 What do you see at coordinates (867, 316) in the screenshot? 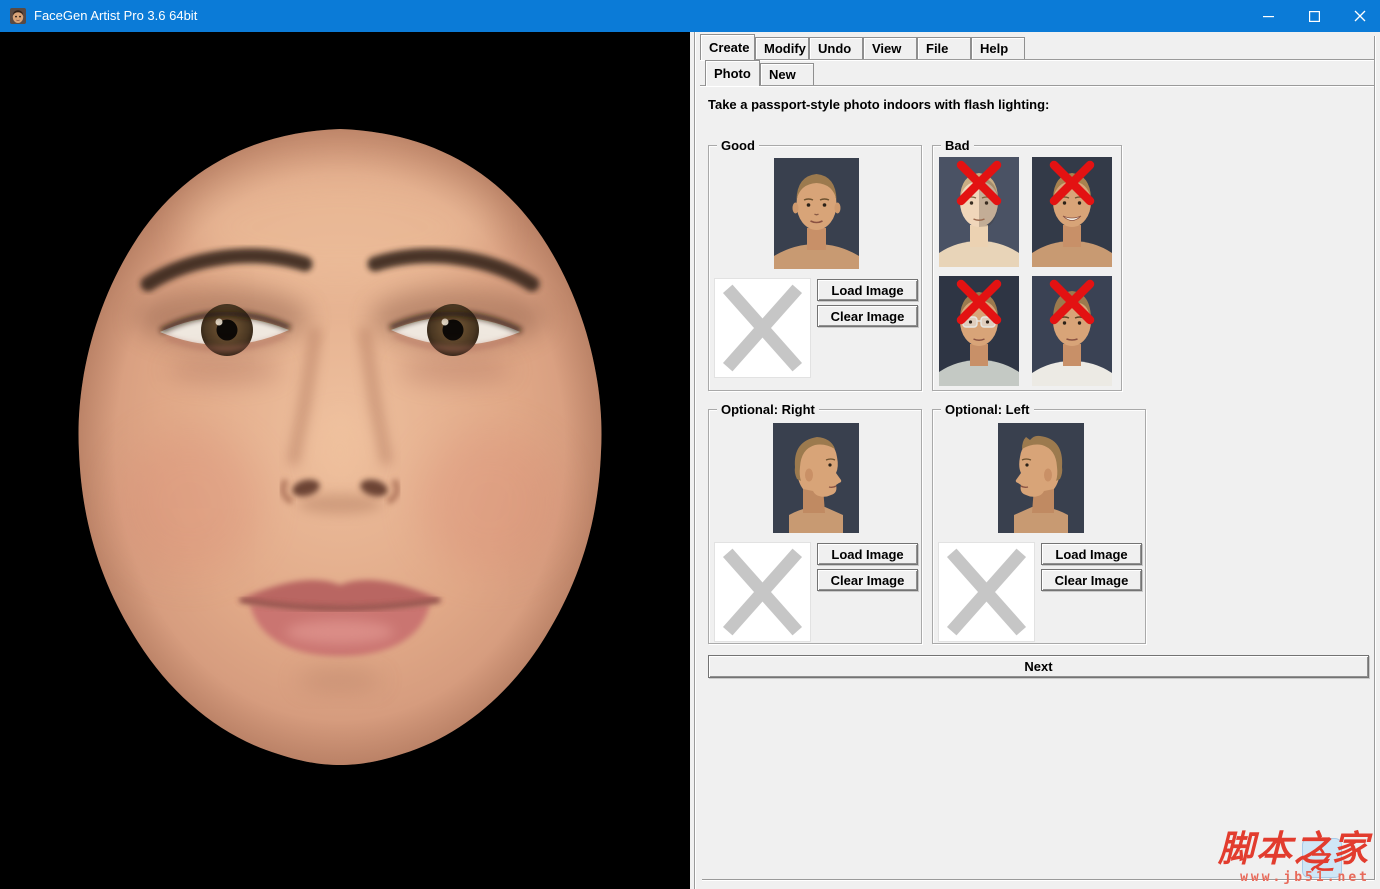
I see `good-clear-image-button: Clear Image` at bounding box center [867, 316].